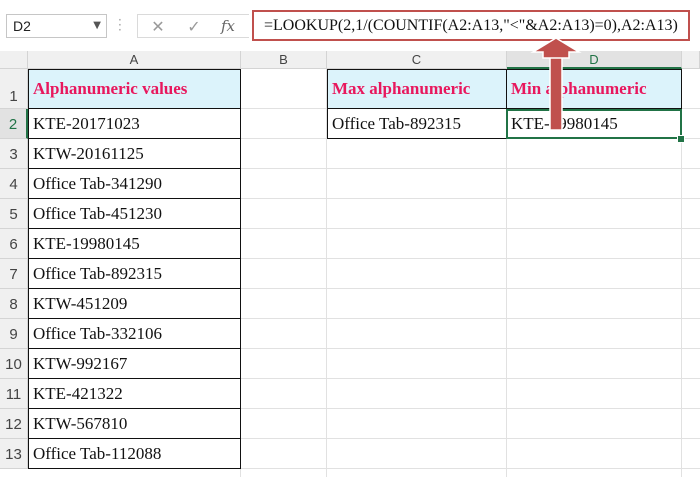 The image size is (700, 477). What do you see at coordinates (134, 454) in the screenshot?
I see `cell-a13: Office Tab-112088` at bounding box center [134, 454].